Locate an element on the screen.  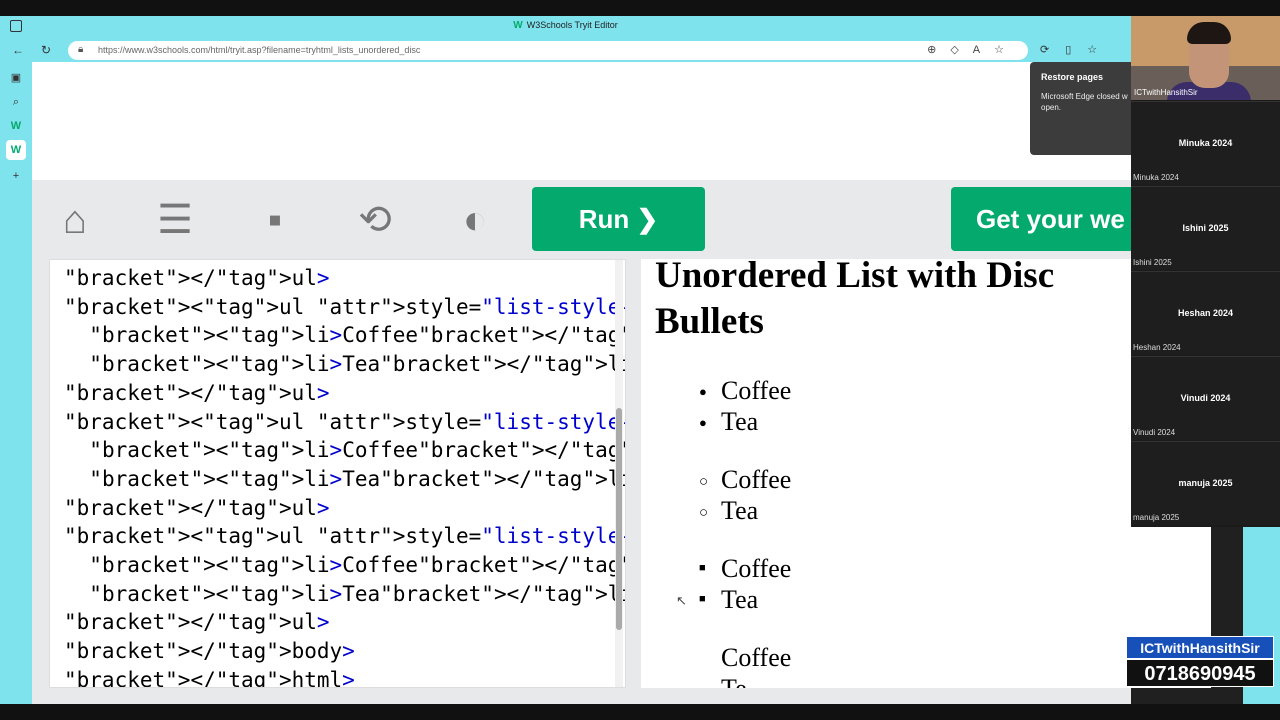
participant-label: Minuka 2024 is located at coordinates (1156, 177).